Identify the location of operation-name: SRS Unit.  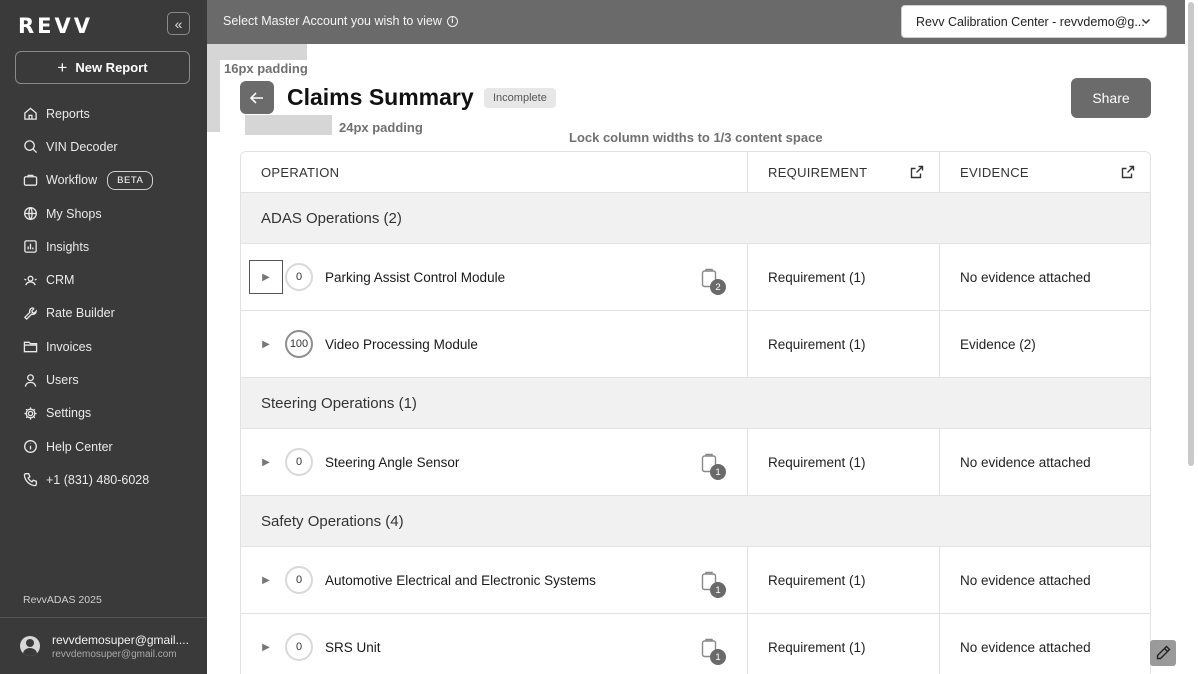
(353, 647).